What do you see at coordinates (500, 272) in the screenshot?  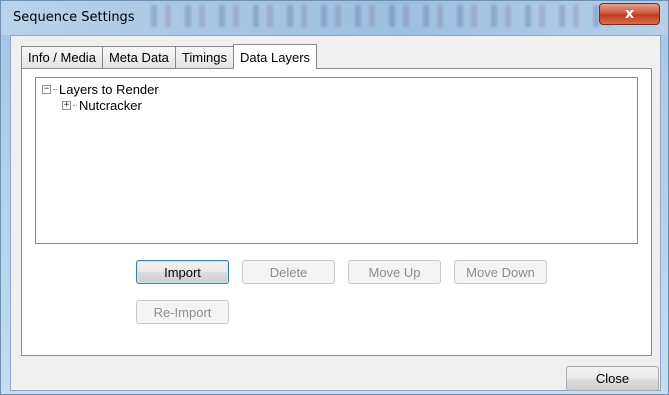 I see `move-down-button: Move Down` at bounding box center [500, 272].